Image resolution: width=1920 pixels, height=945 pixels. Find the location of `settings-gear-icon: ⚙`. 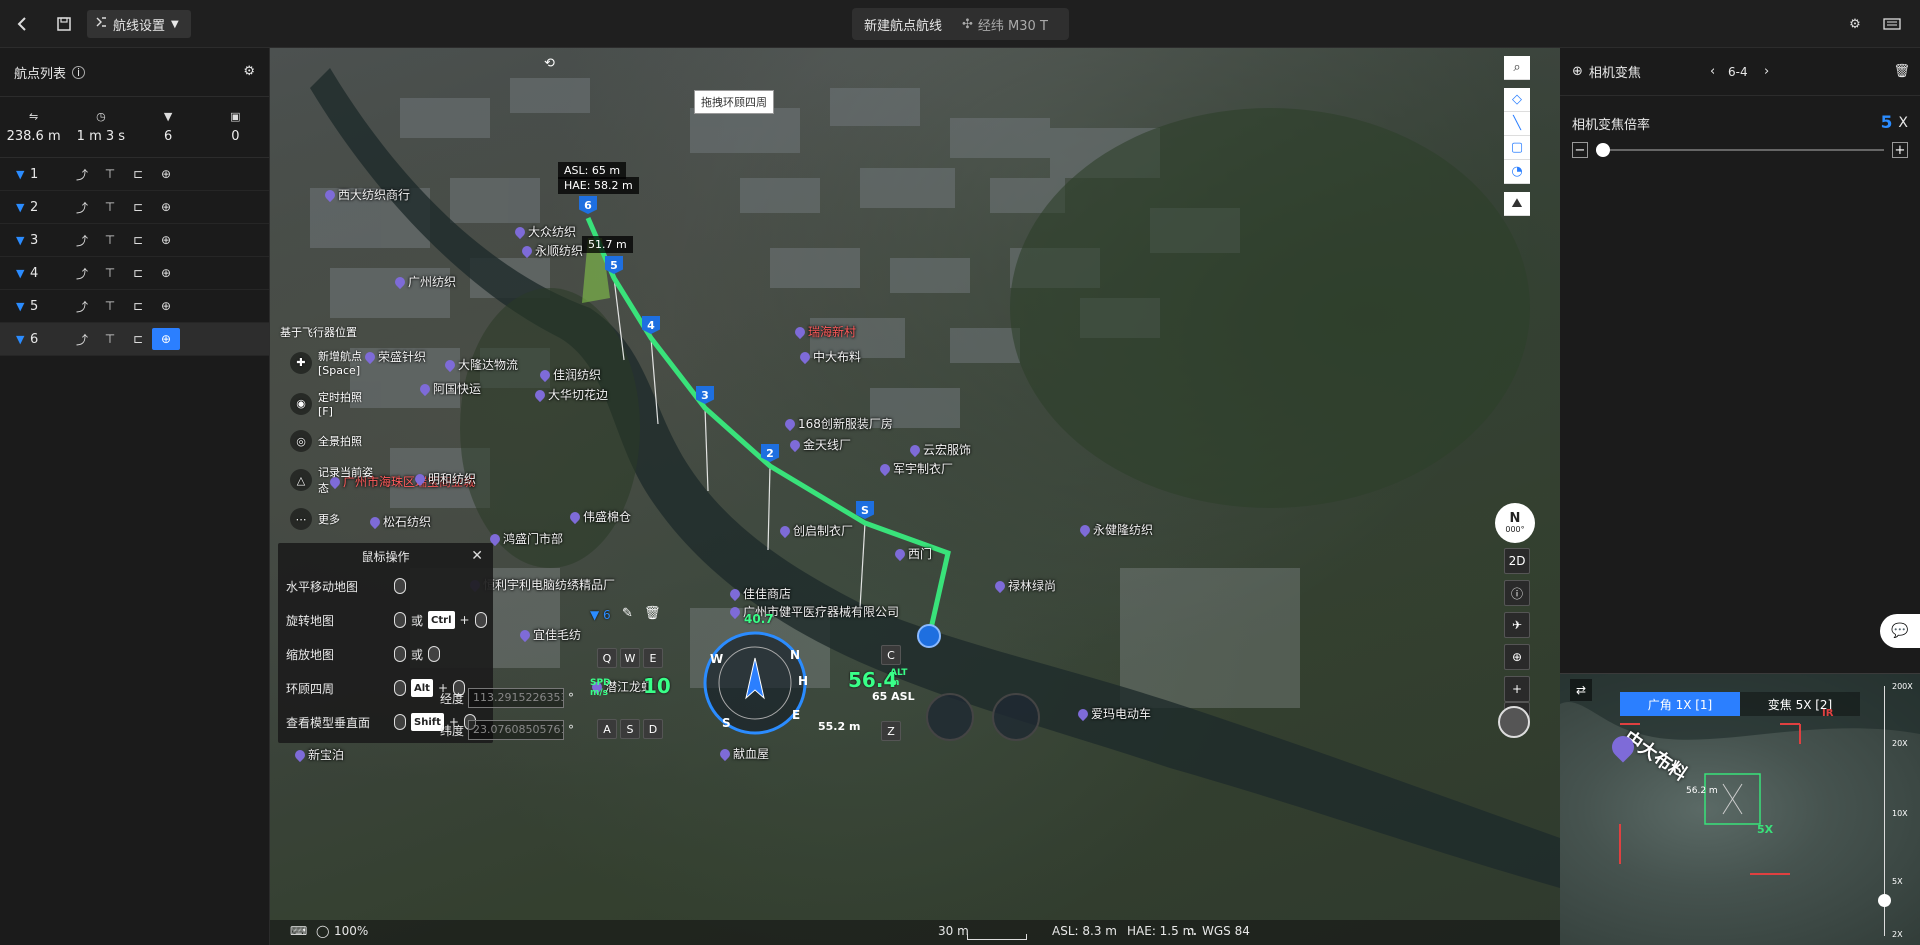

settings-gear-icon: ⚙ is located at coordinates (1855, 24).